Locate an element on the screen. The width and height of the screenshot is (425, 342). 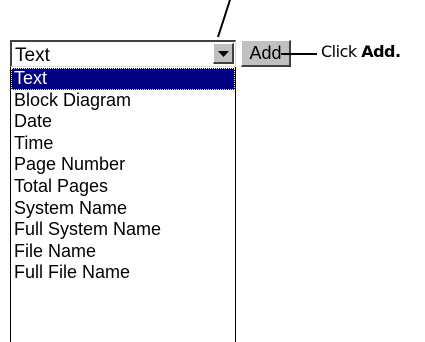
callout-instruction: Click Add. is located at coordinates (361, 52).